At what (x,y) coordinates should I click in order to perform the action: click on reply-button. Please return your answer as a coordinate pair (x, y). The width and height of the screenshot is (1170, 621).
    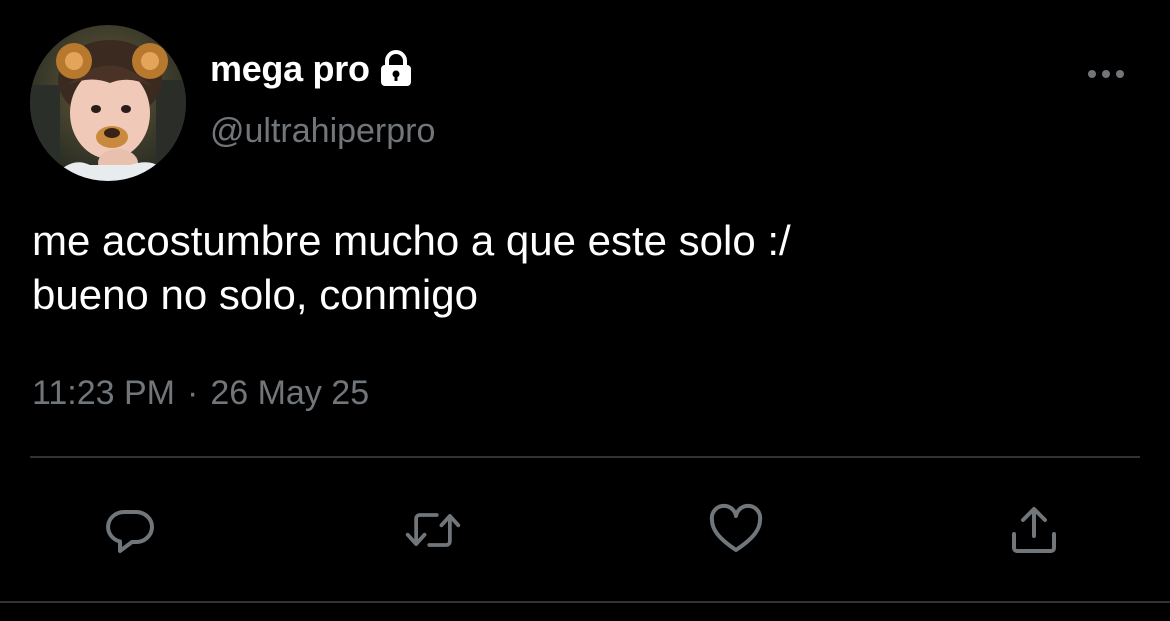
    Looking at the image, I should click on (130, 530).